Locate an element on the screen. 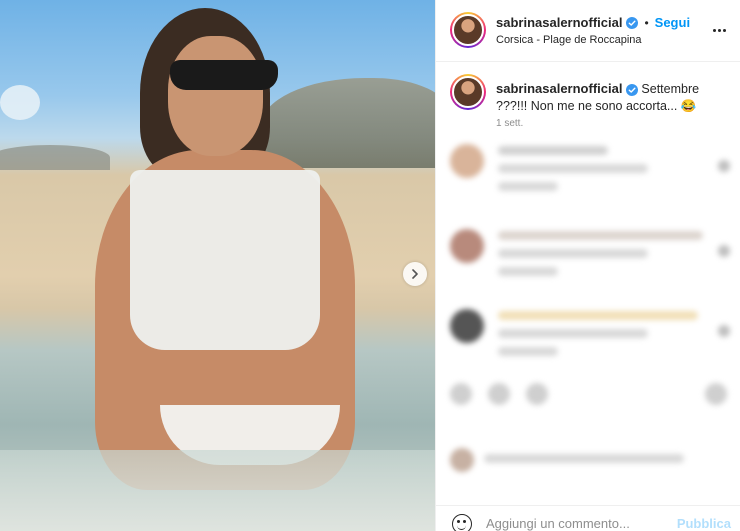 This screenshot has width=740, height=531. add-comment-bar: Pubblica is located at coordinates (588, 518).